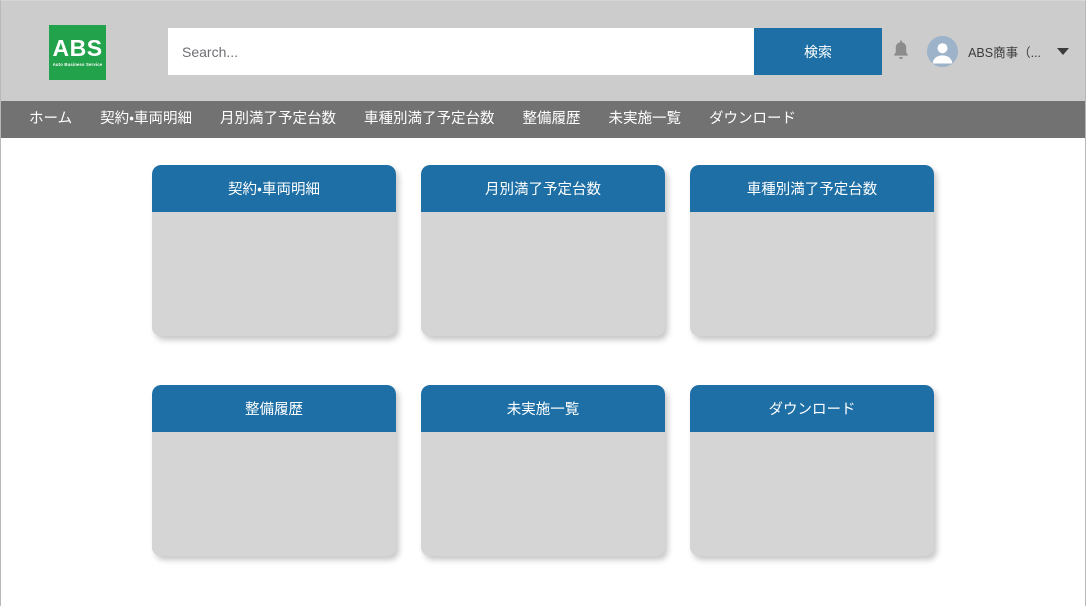  I want to click on bell-icon, so click(901, 51).